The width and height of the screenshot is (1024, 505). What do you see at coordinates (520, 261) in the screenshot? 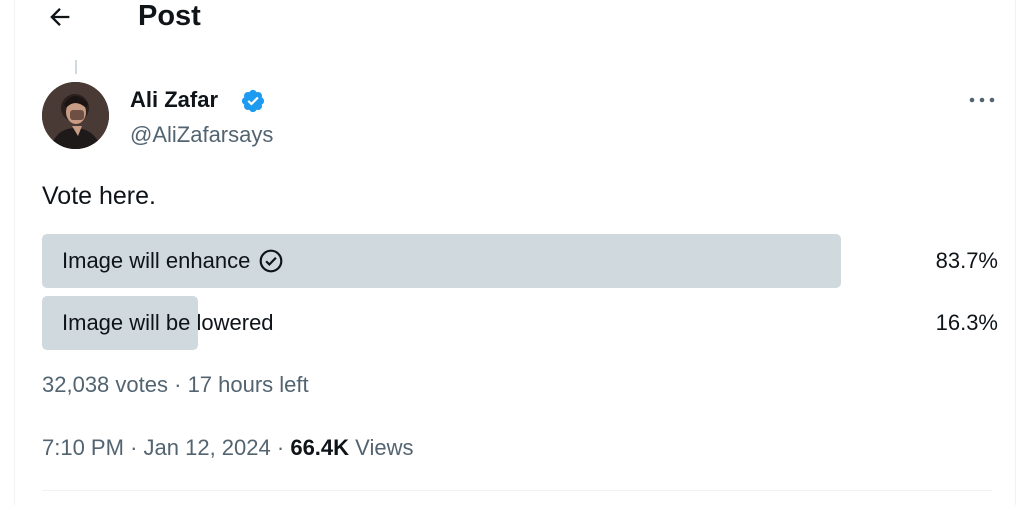
I see `poll-option: Image will enhance 83.7%` at bounding box center [520, 261].